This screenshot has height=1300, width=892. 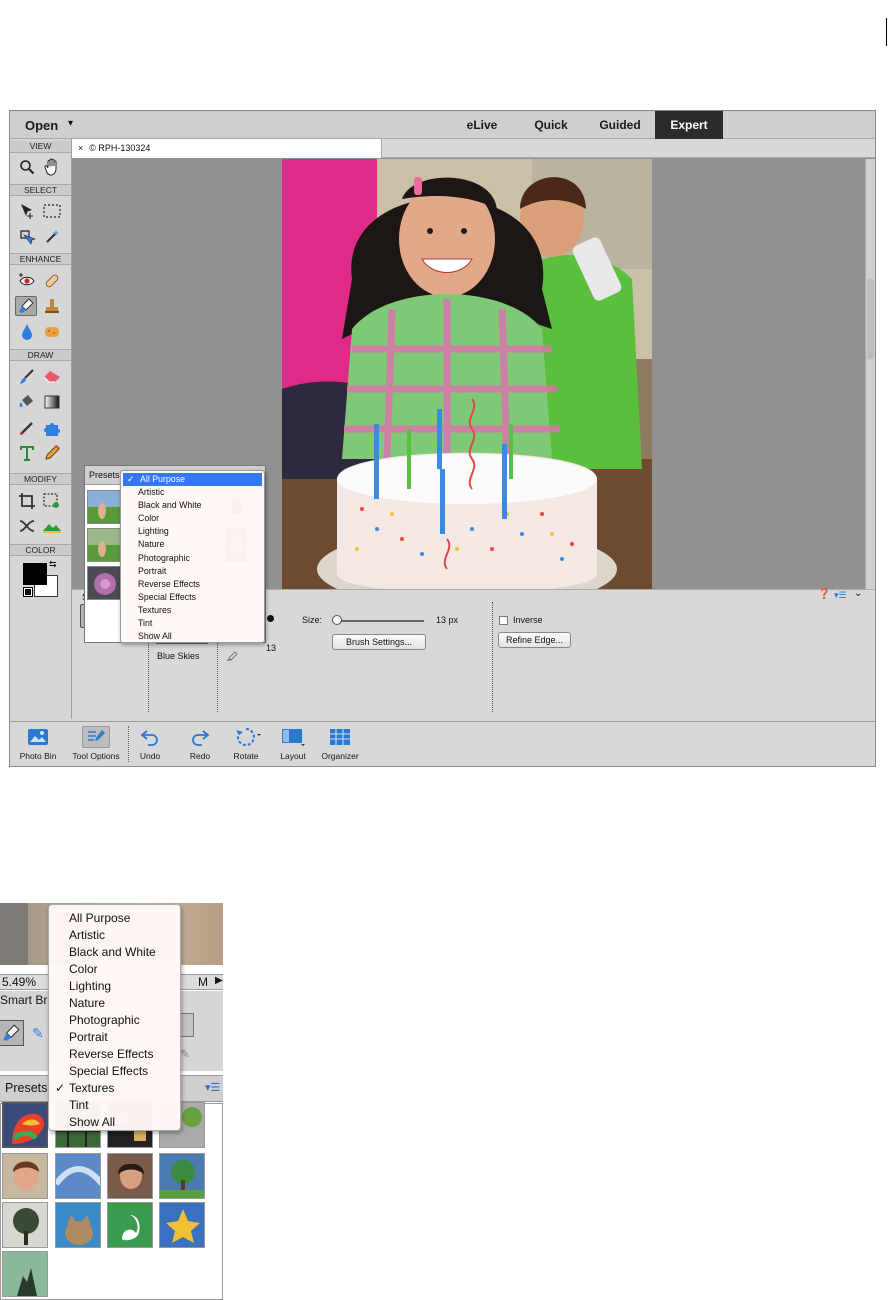 What do you see at coordinates (192, 636) in the screenshot?
I see `menu-item-show-all: Show All` at bounding box center [192, 636].